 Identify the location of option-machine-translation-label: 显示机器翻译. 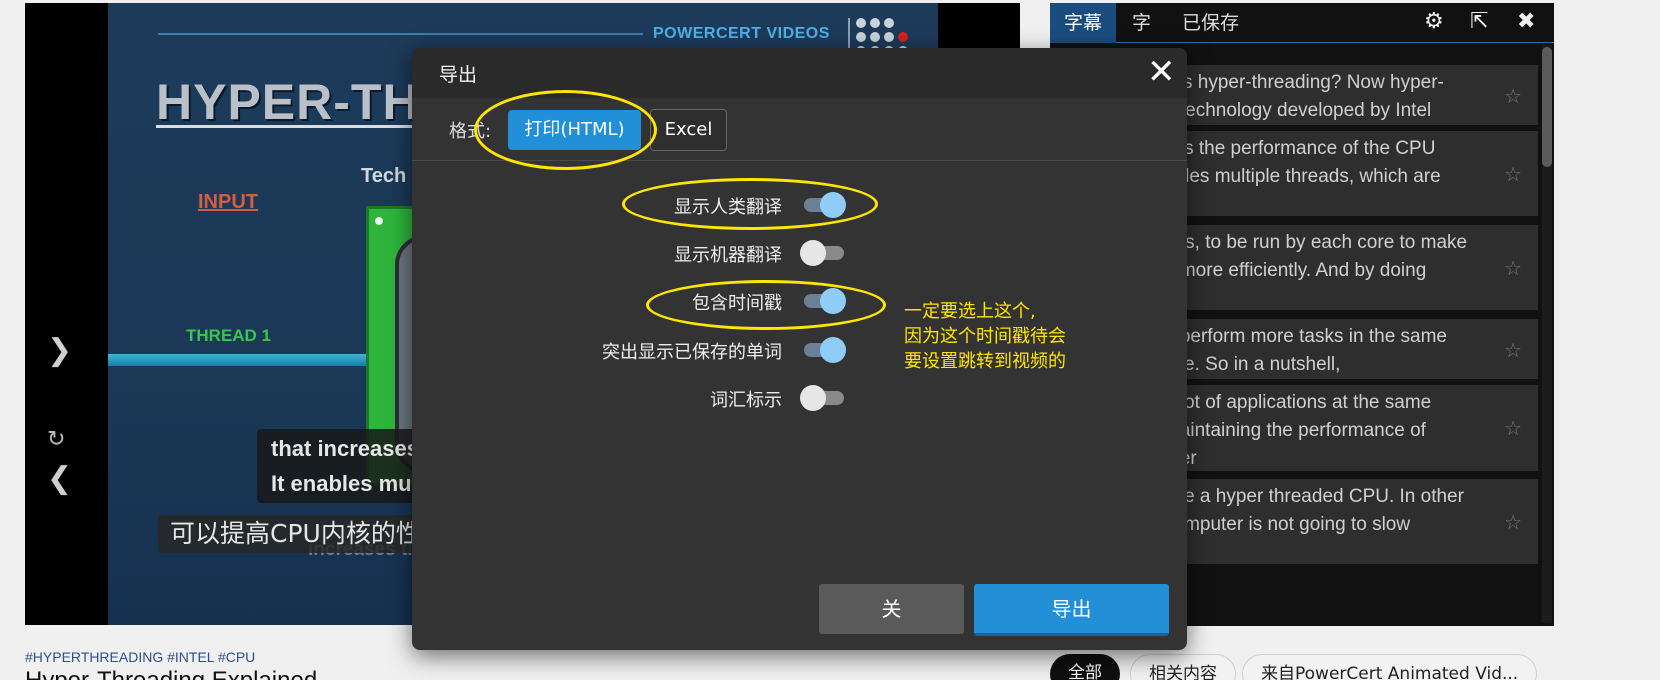
(728, 255).